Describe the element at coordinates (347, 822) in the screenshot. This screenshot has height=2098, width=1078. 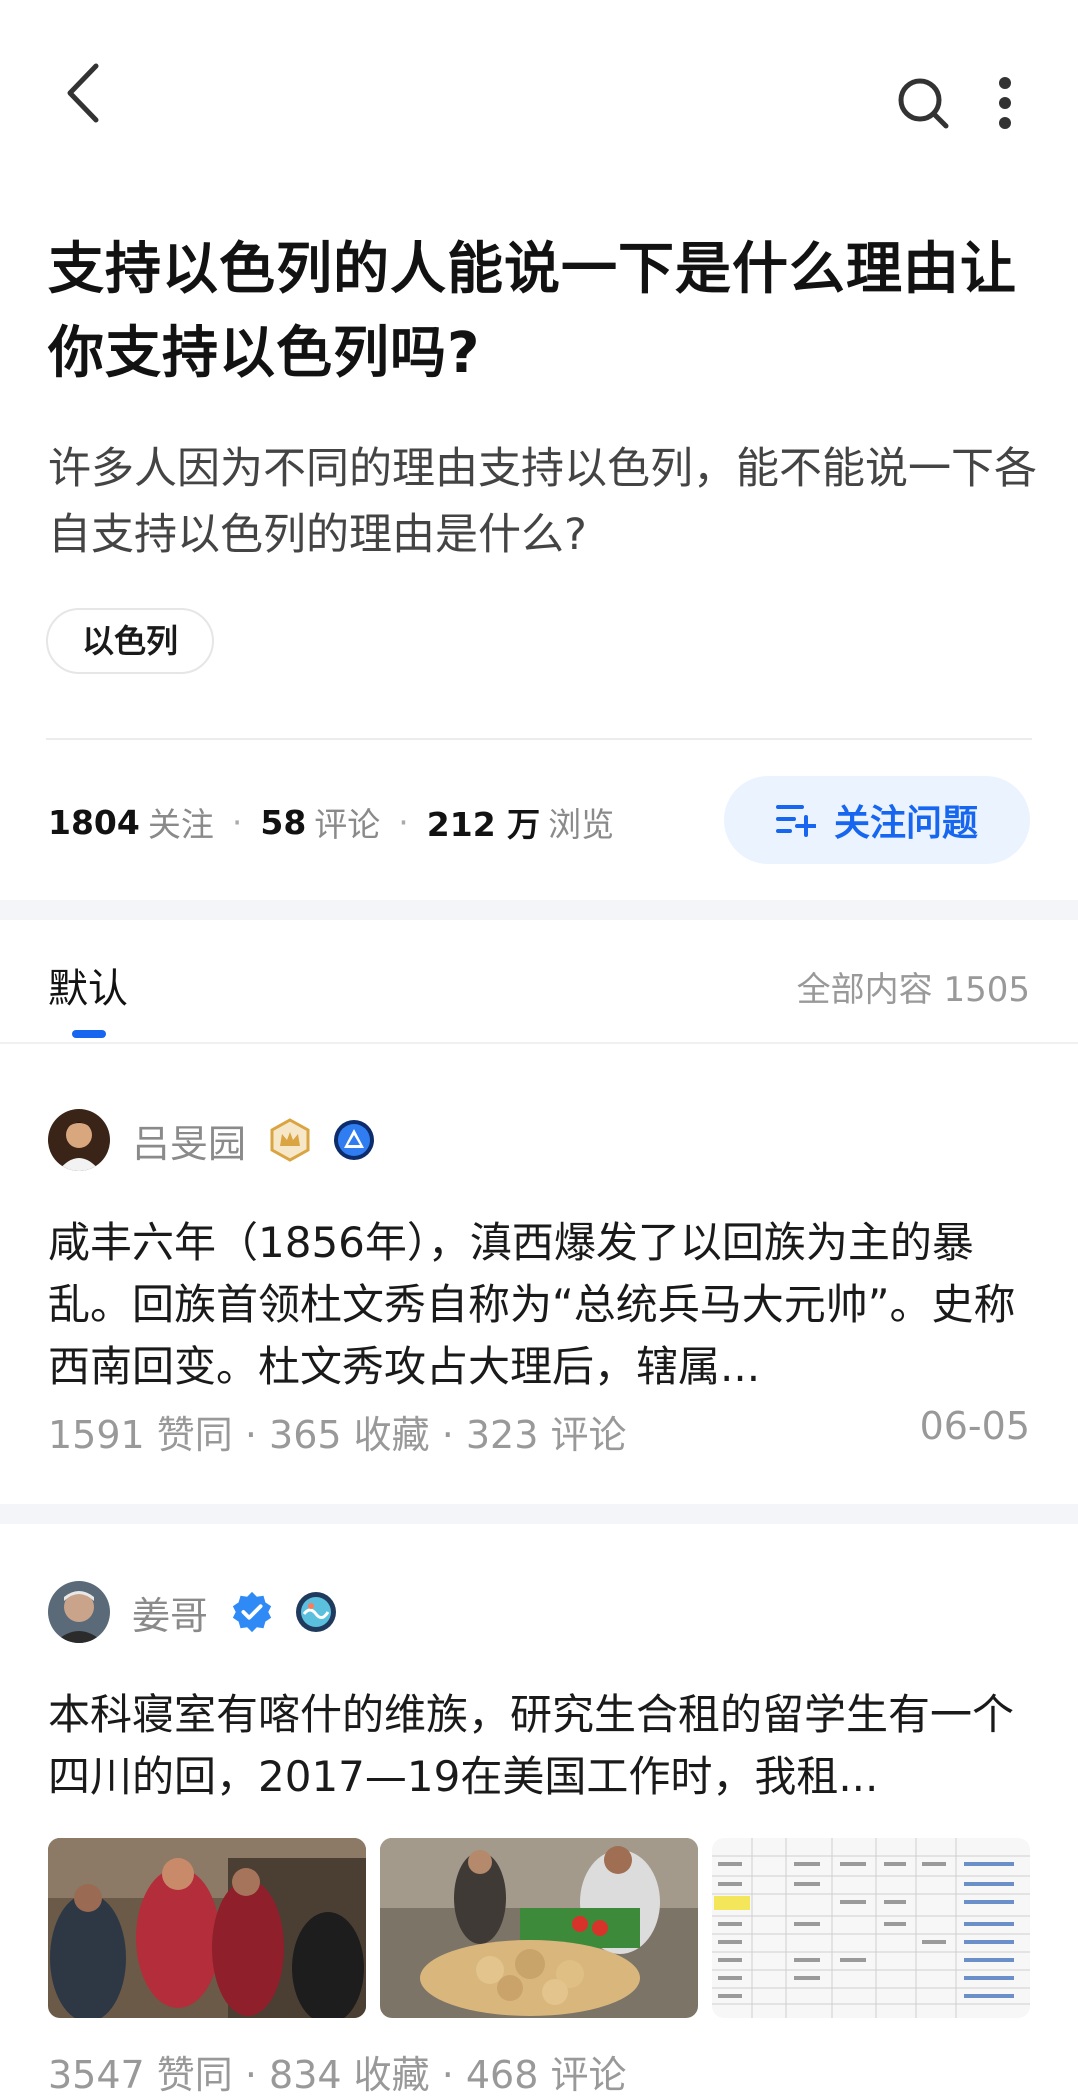
I see `comments-label: 评论` at that location.